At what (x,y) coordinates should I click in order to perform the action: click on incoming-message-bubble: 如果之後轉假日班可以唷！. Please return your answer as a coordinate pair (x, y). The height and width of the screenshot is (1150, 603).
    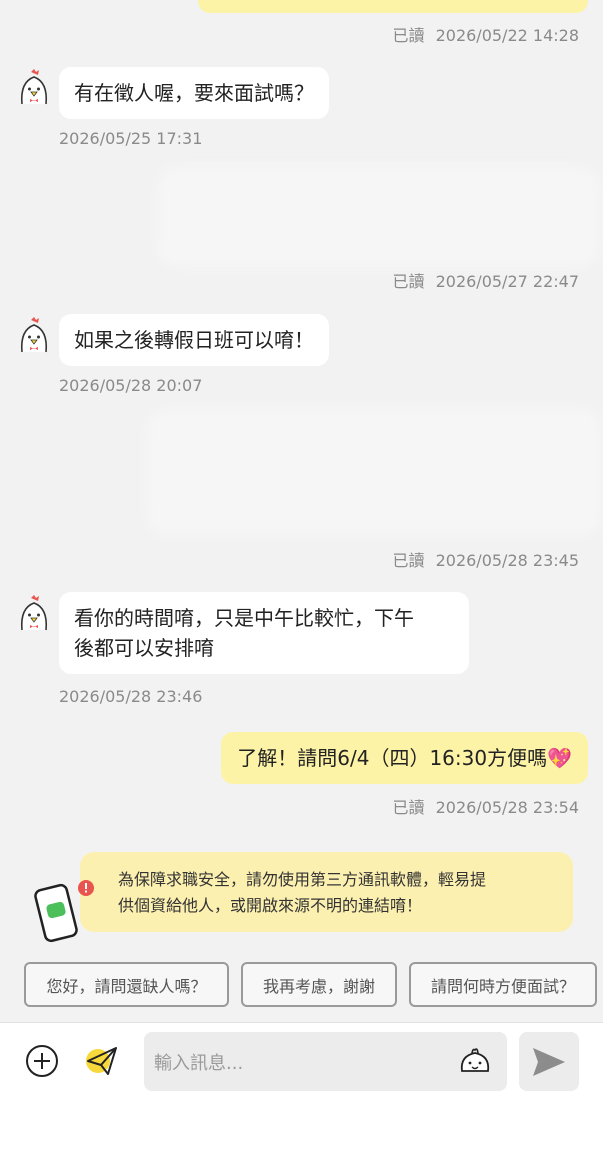
    Looking at the image, I should click on (194, 340).